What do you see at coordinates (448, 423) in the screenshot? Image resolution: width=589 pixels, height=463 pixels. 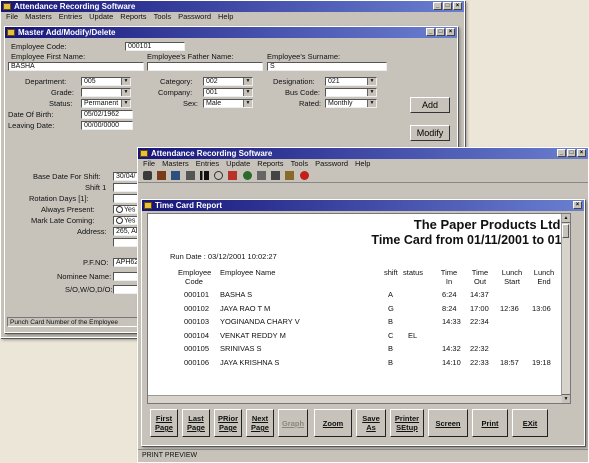 I see `screen-button: Screen` at bounding box center [448, 423].